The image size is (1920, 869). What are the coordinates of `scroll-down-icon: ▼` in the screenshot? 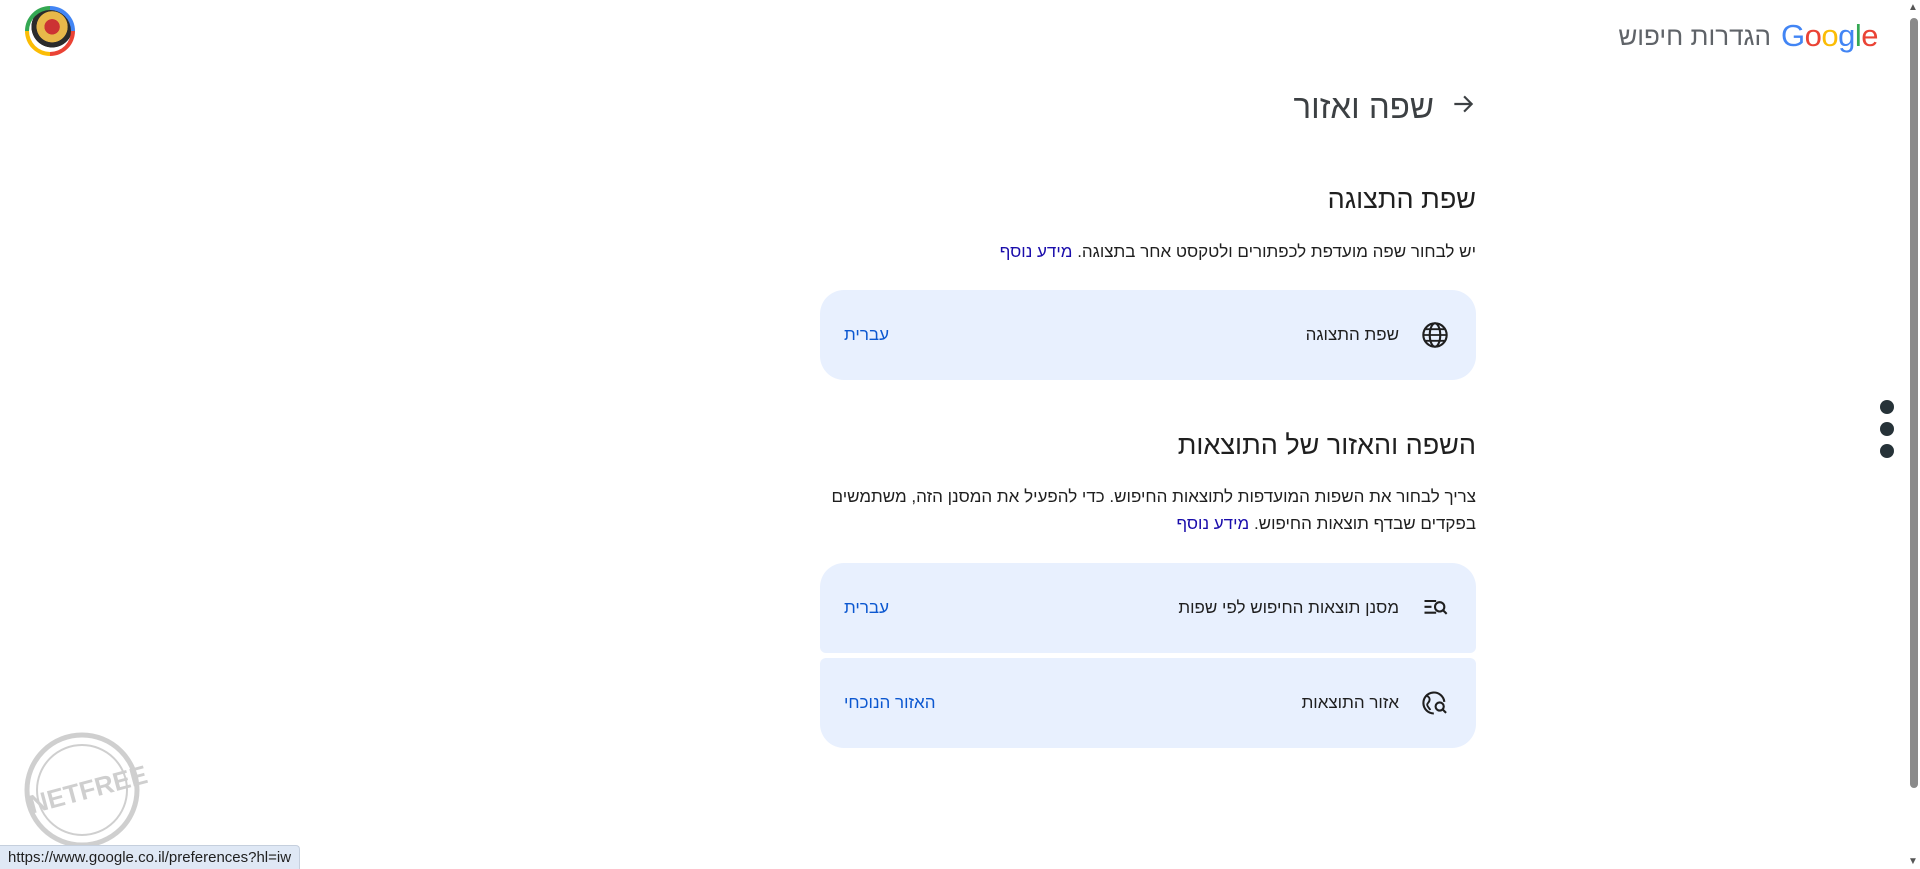 It's located at (1913, 861).